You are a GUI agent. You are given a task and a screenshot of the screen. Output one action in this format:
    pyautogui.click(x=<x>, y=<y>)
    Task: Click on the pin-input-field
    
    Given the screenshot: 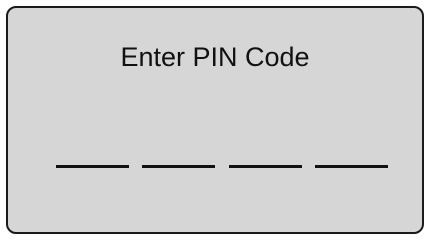 What is the action you would take?
    pyautogui.click(x=222, y=167)
    